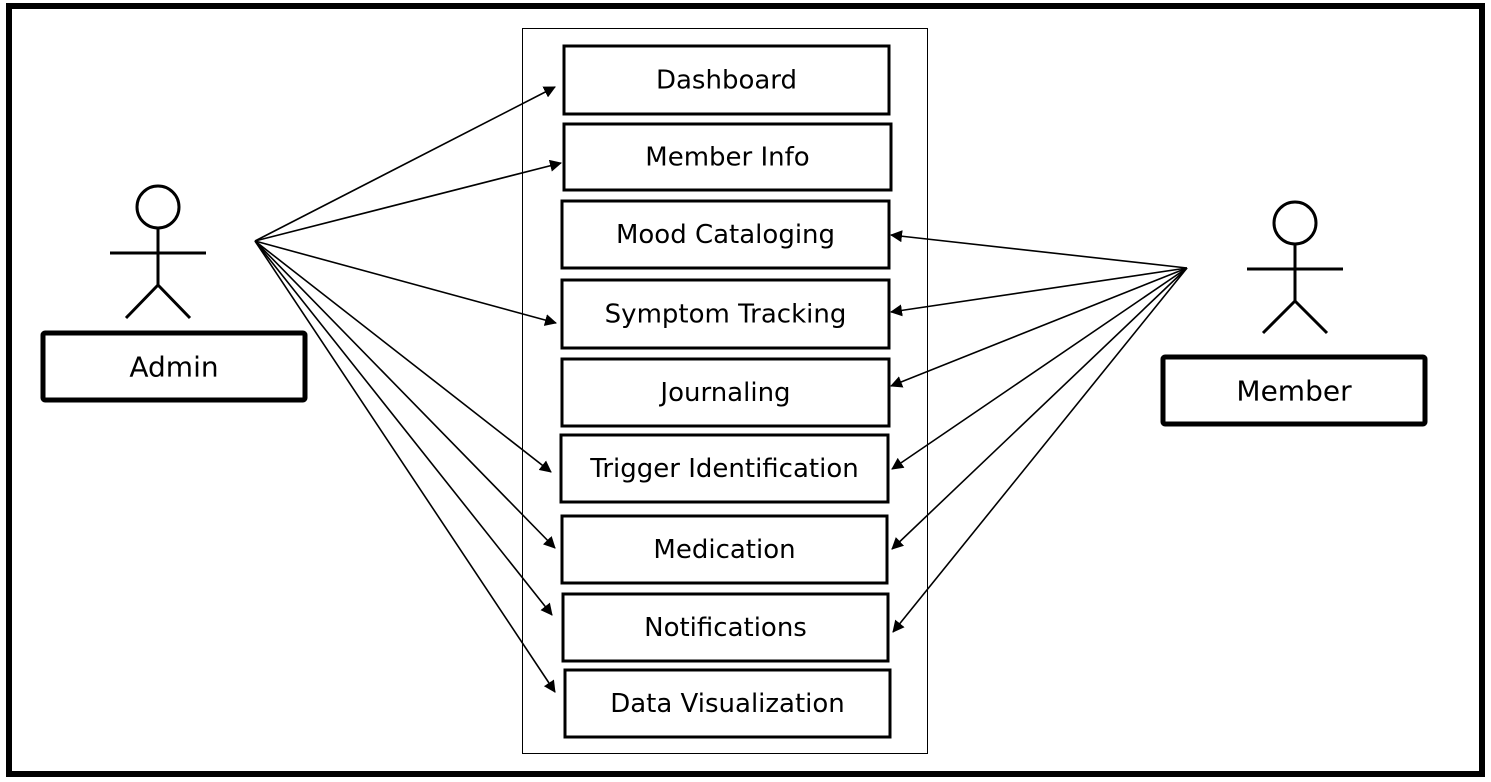 Image resolution: width=1491 pixels, height=782 pixels. I want to click on use-case-label: Member Info, so click(727, 158).